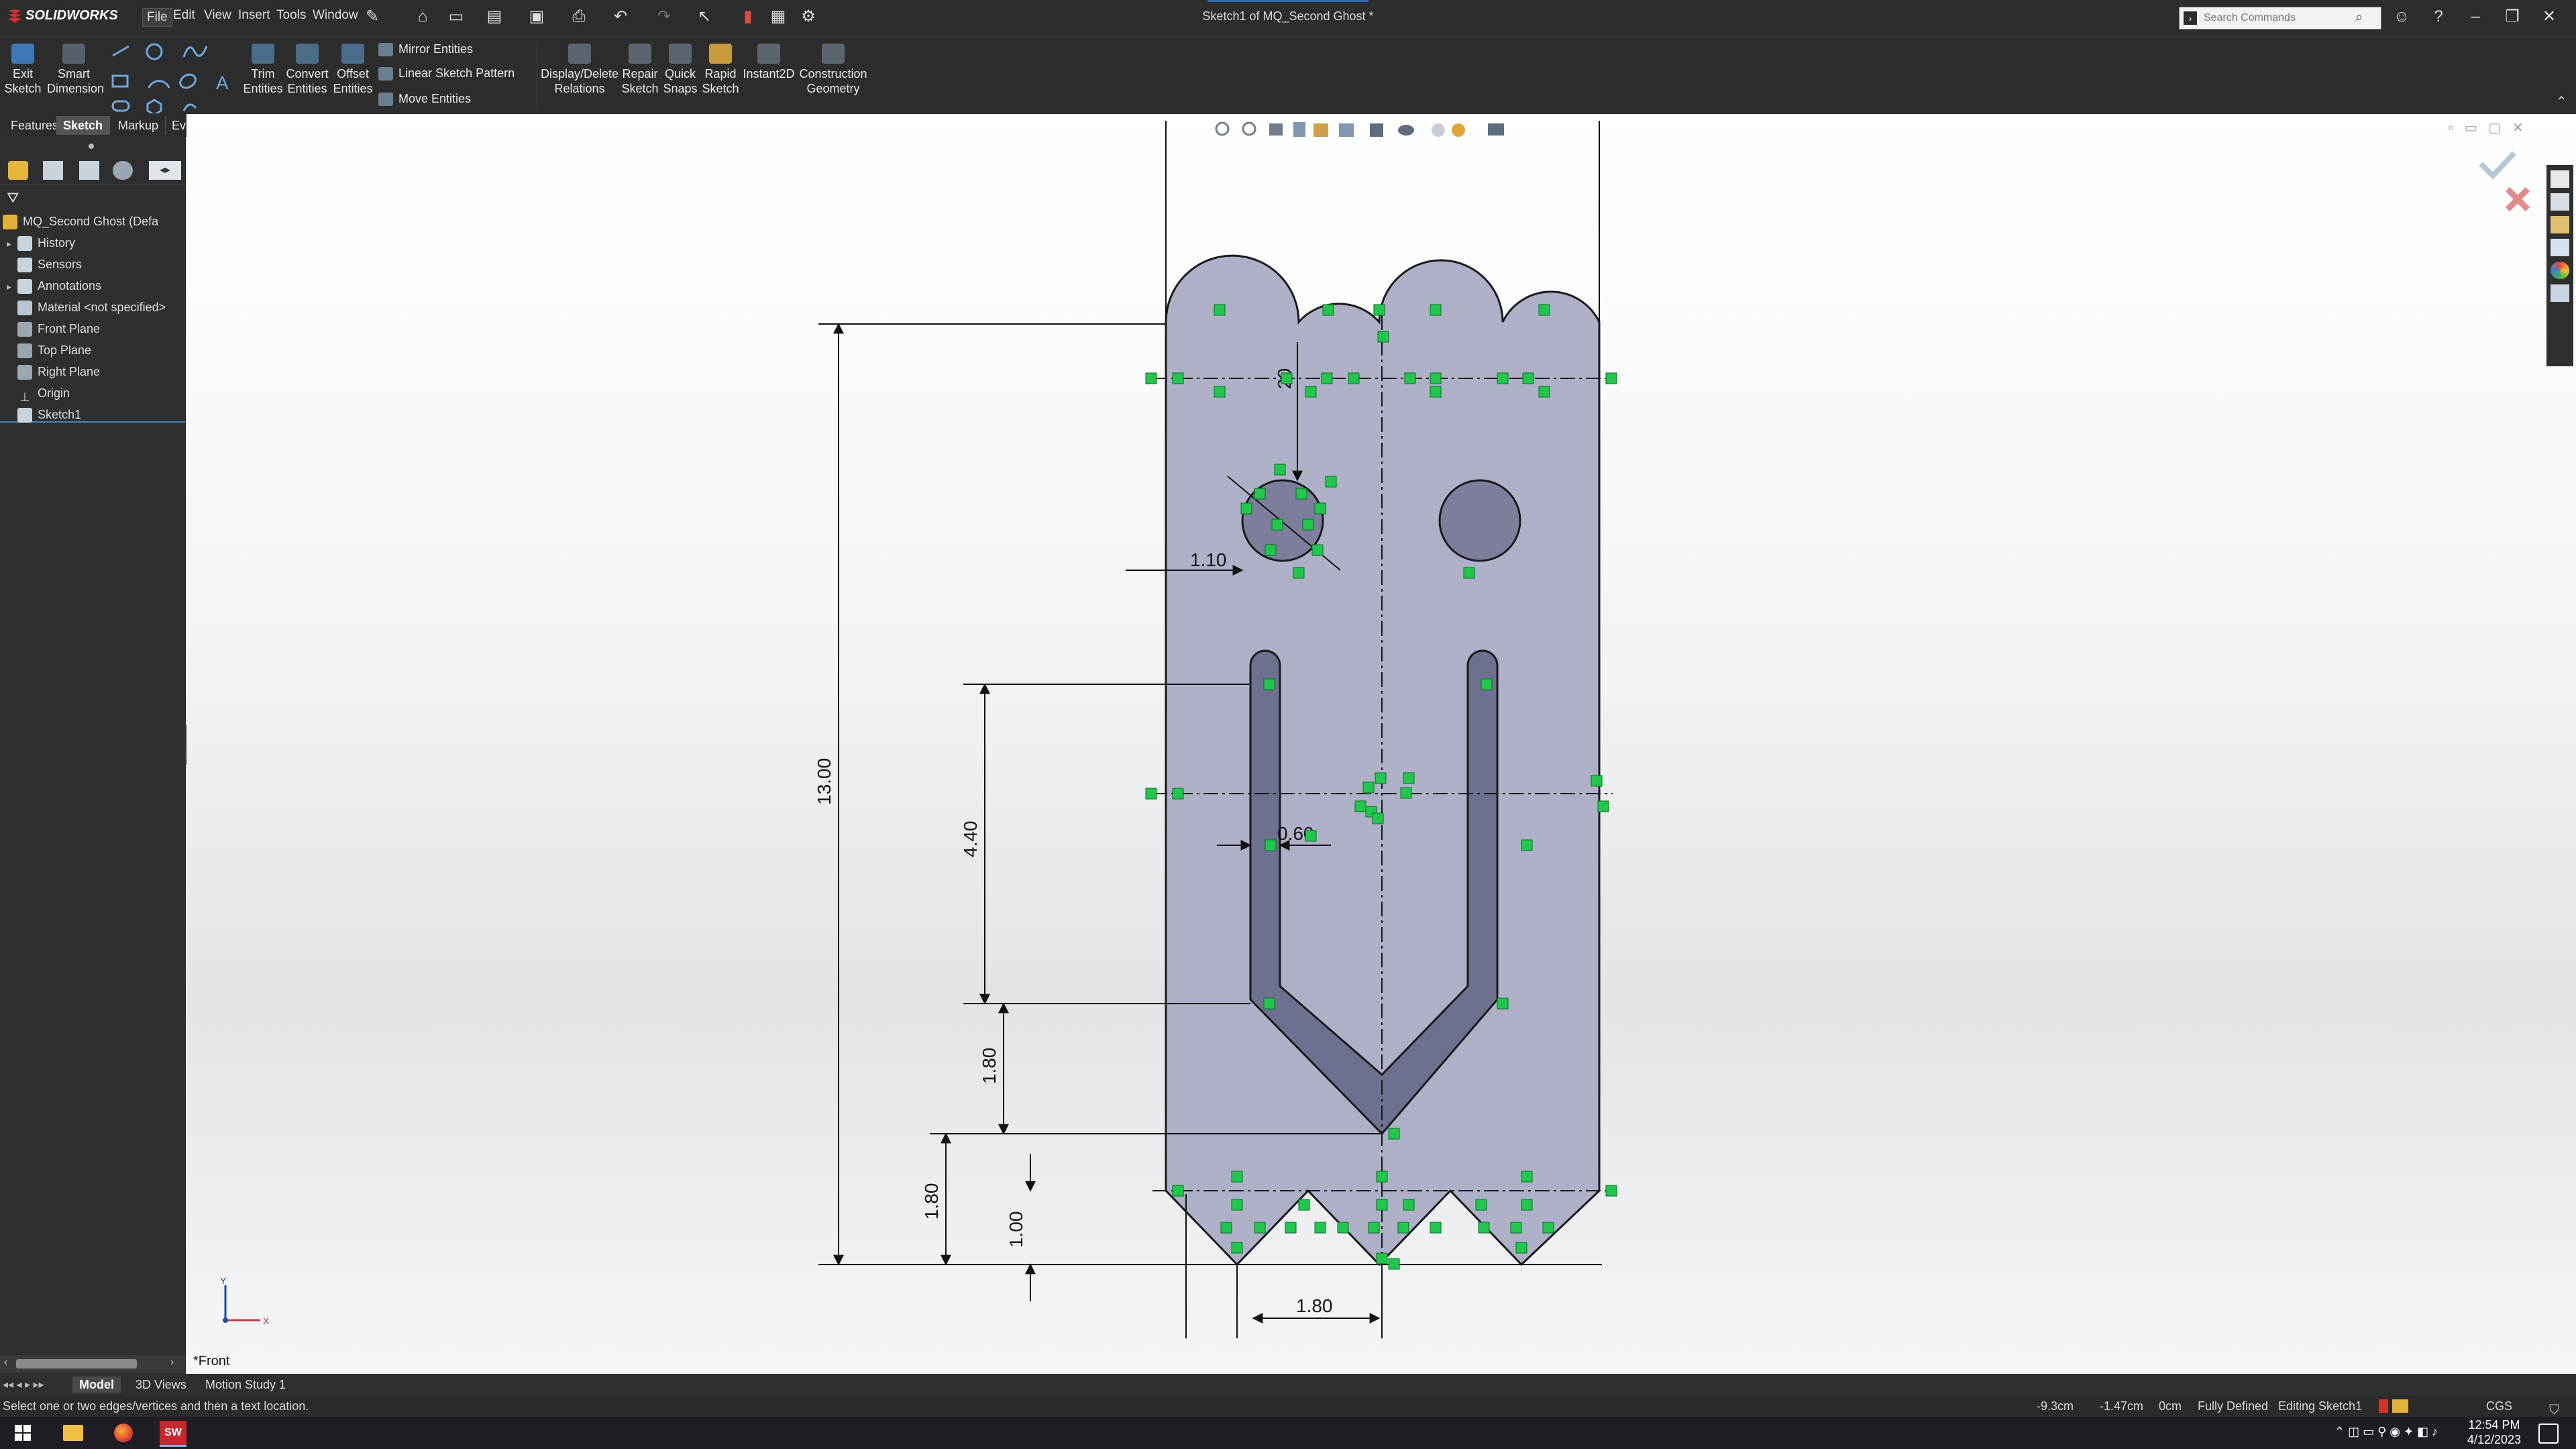  Describe the element at coordinates (769, 61) in the screenshot. I see `instant2d-button: Instant2D` at that location.